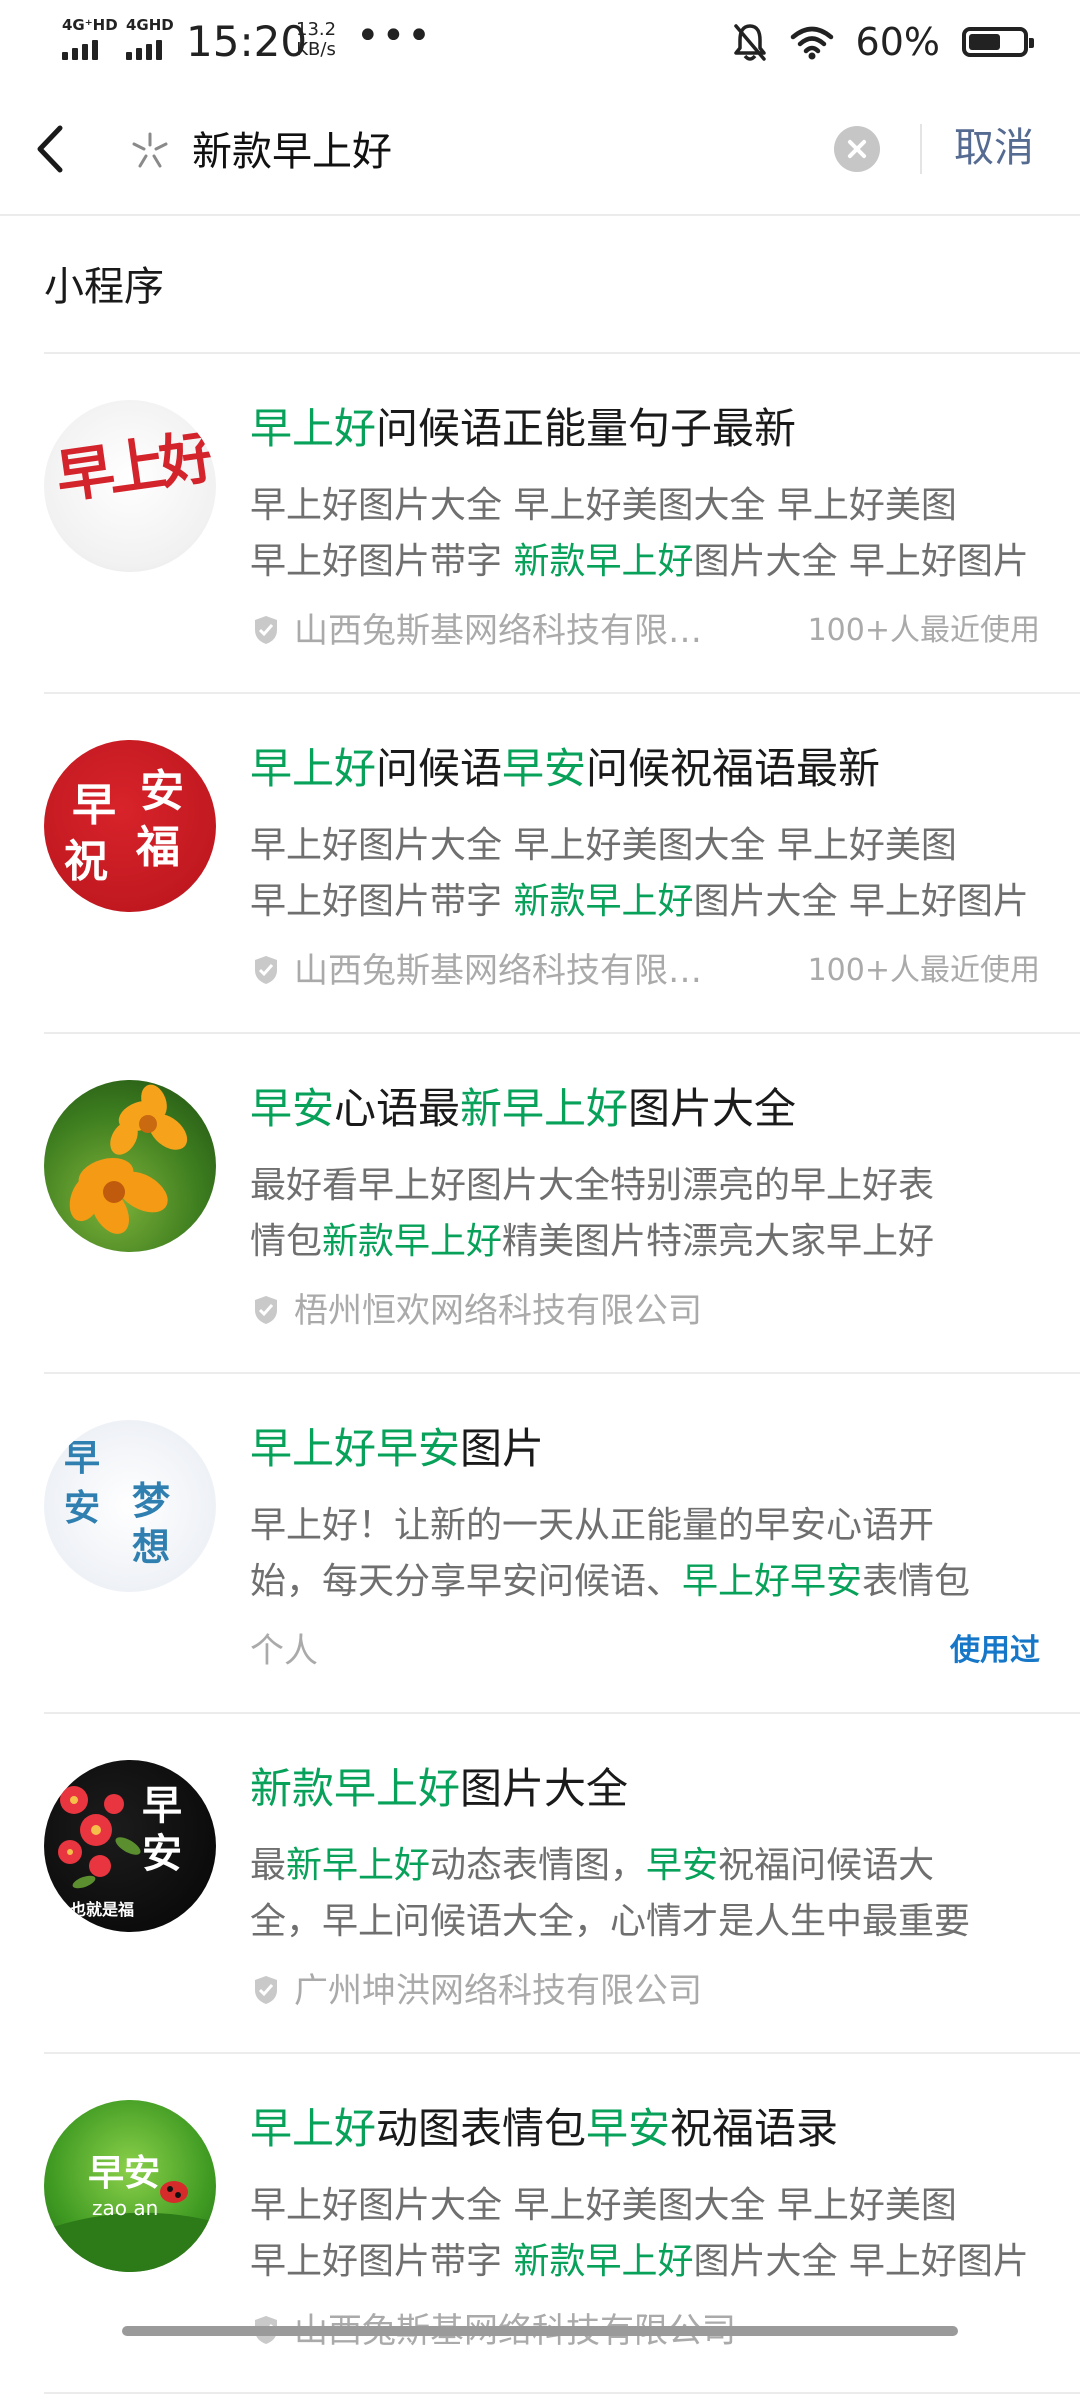  I want to click on developer-name: 广州坤洪网络科技有限公司, so click(498, 1991).